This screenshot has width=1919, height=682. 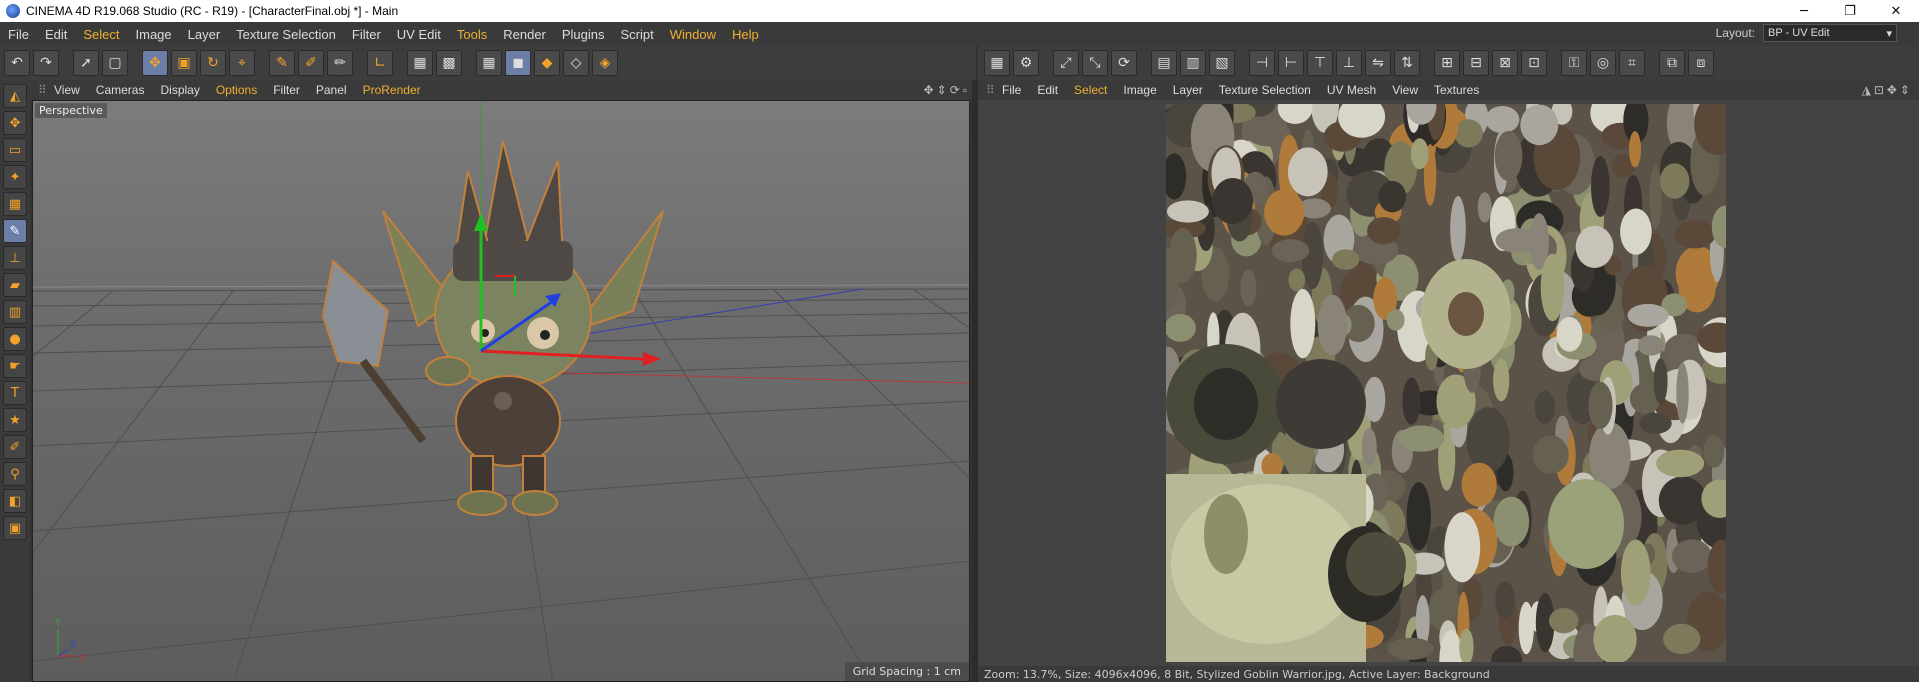 What do you see at coordinates (101, 34) in the screenshot?
I see `menu-select: Select` at bounding box center [101, 34].